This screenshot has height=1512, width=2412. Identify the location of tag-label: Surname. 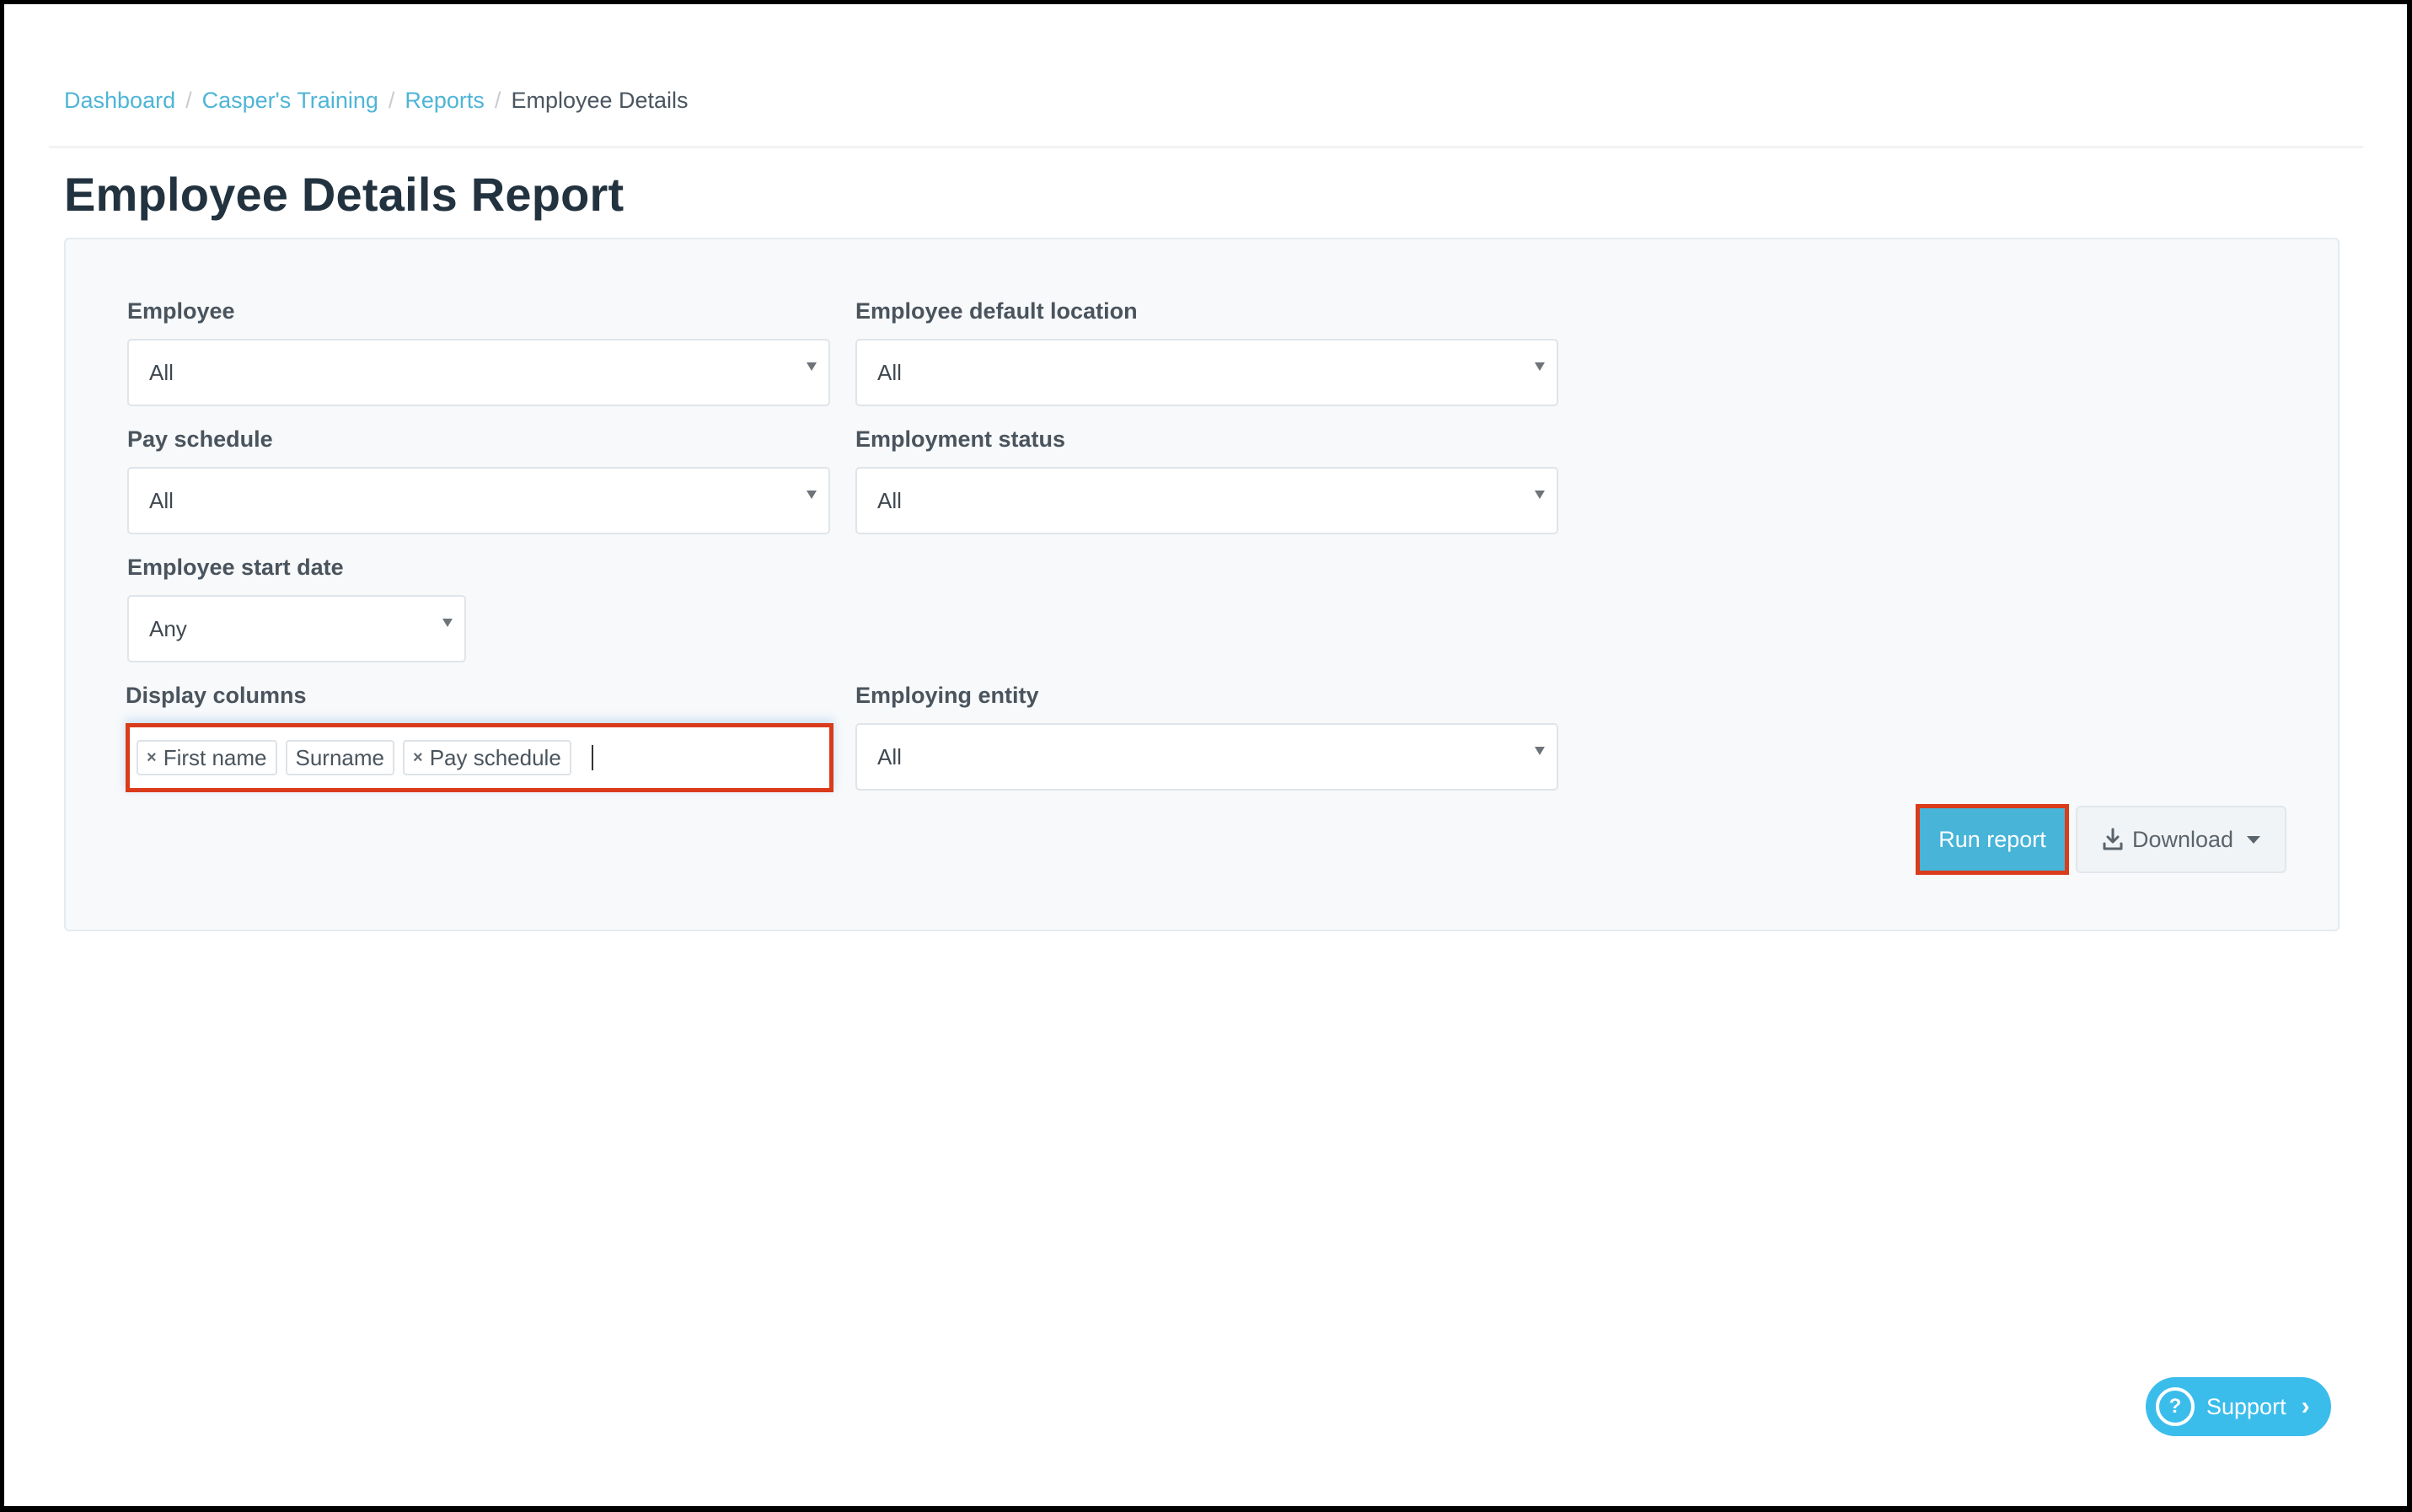
(340, 757).